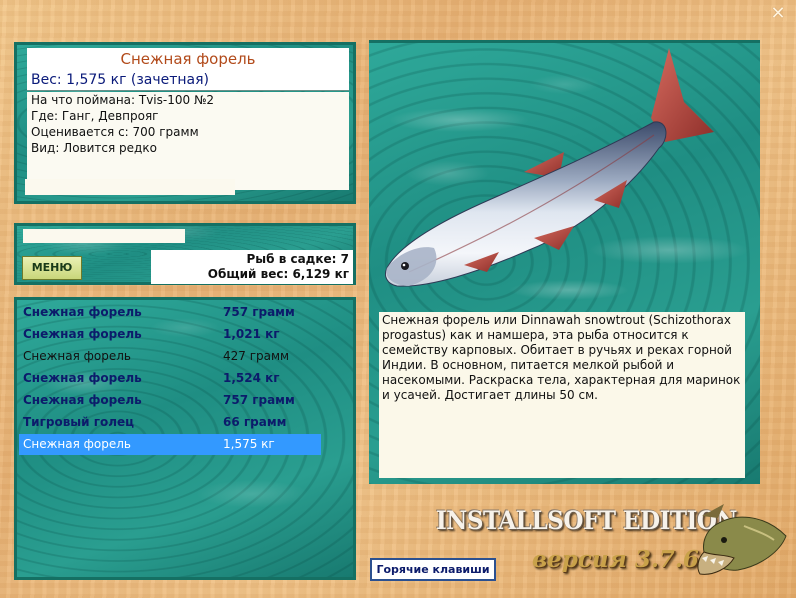 The height and width of the screenshot is (598, 796). I want to click on hotkeys-button: Горячие клавиши, so click(433, 569).